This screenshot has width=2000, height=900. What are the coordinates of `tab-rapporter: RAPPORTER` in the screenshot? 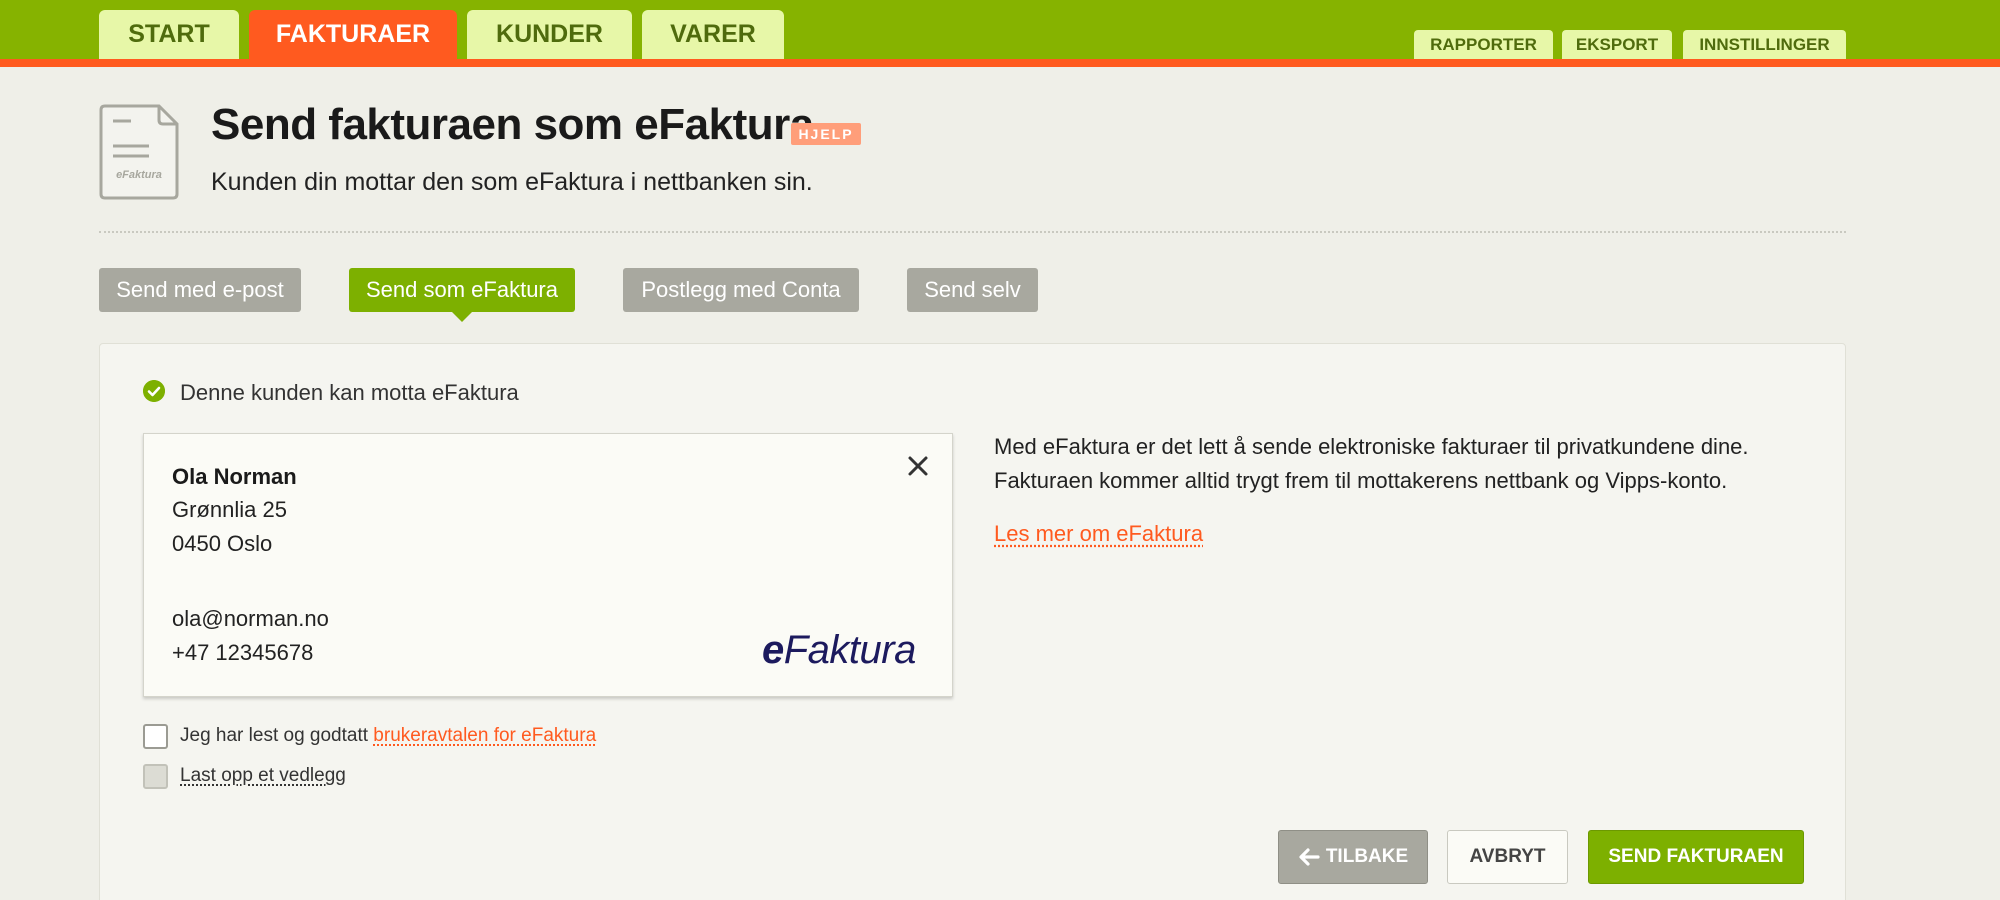 It's located at (1483, 44).